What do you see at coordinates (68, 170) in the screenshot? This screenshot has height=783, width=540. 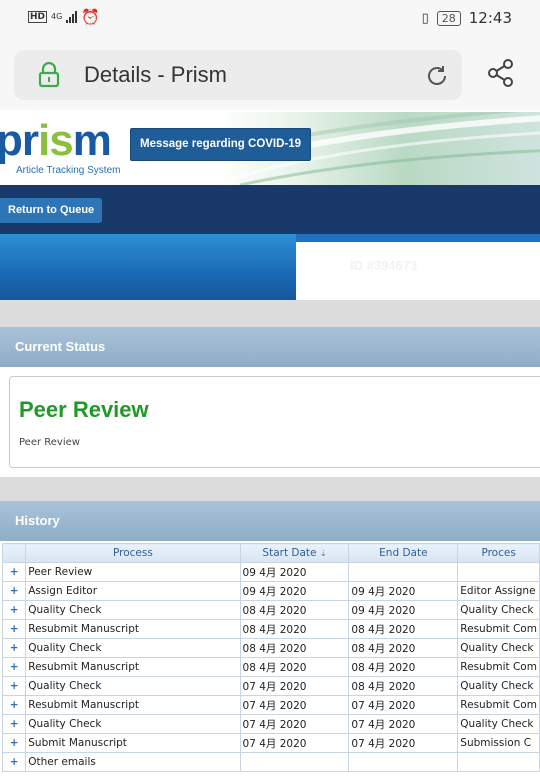 I see `logo-subtitle: Article Tracking System` at bounding box center [68, 170].